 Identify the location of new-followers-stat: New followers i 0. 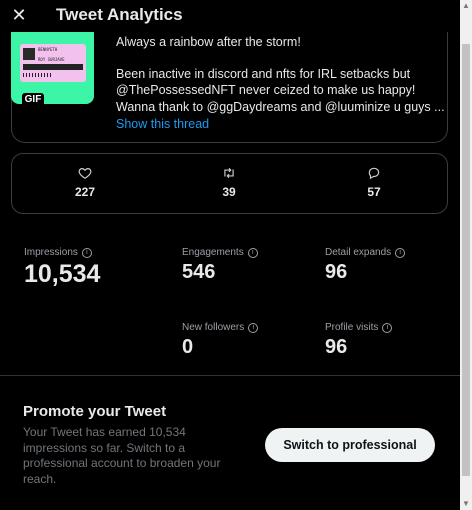
(220, 340).